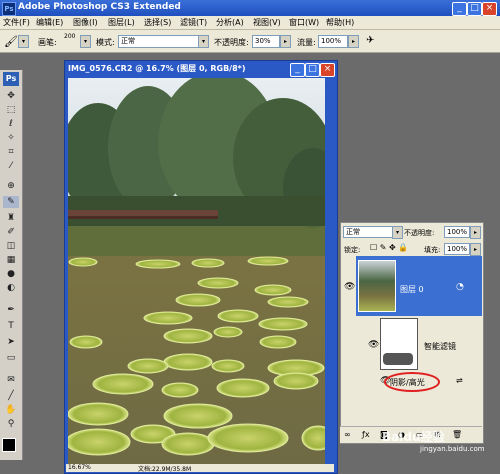 Image resolution: width=500 pixels, height=474 pixels. What do you see at coordinates (267, 22) in the screenshot?
I see `menu-view: 视图(V)` at bounding box center [267, 22].